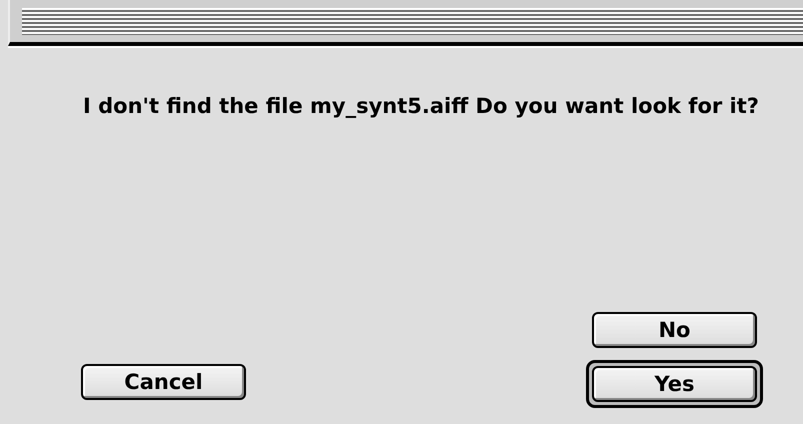 The height and width of the screenshot is (424, 803). I want to click on cancel-button: Cancel, so click(163, 382).